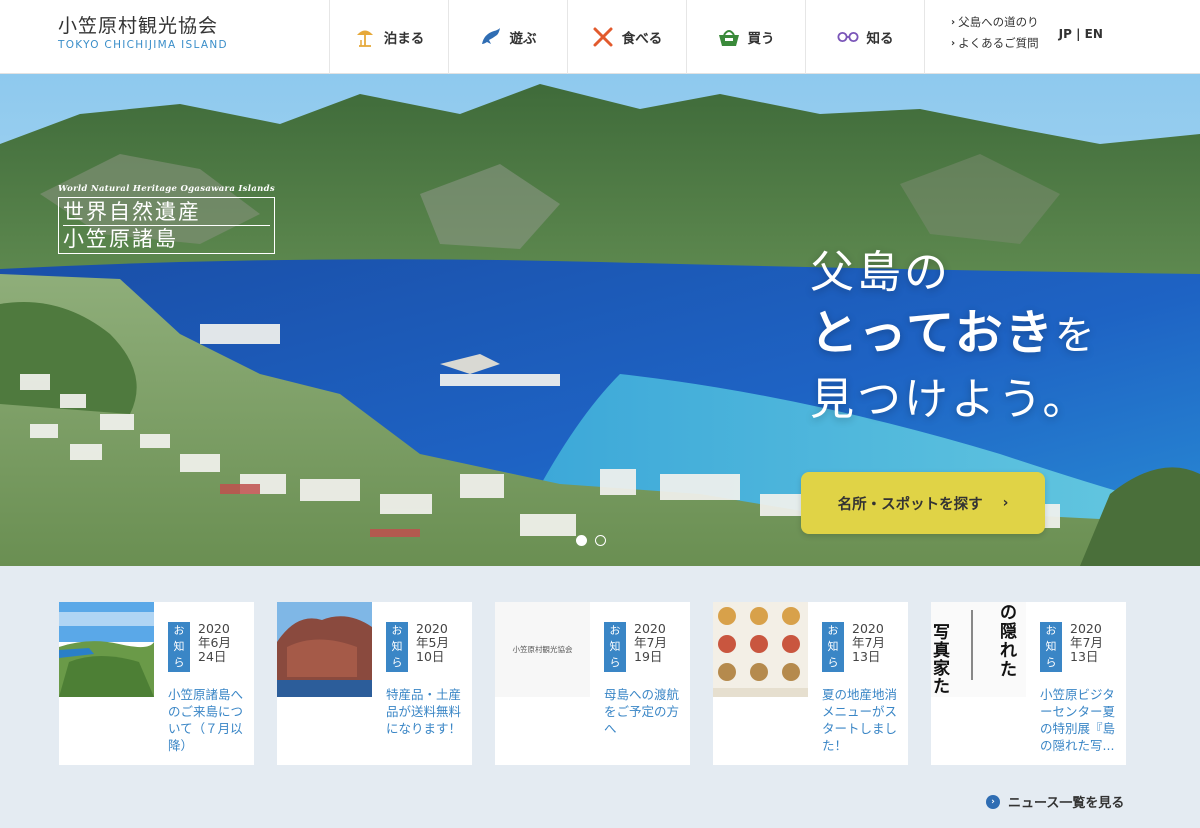 The width and height of the screenshot is (1200, 828). I want to click on news-card-body: お知らせ 2020年6月24日 小笠原諸島へのご来島について（７月以降）, so click(204, 683).